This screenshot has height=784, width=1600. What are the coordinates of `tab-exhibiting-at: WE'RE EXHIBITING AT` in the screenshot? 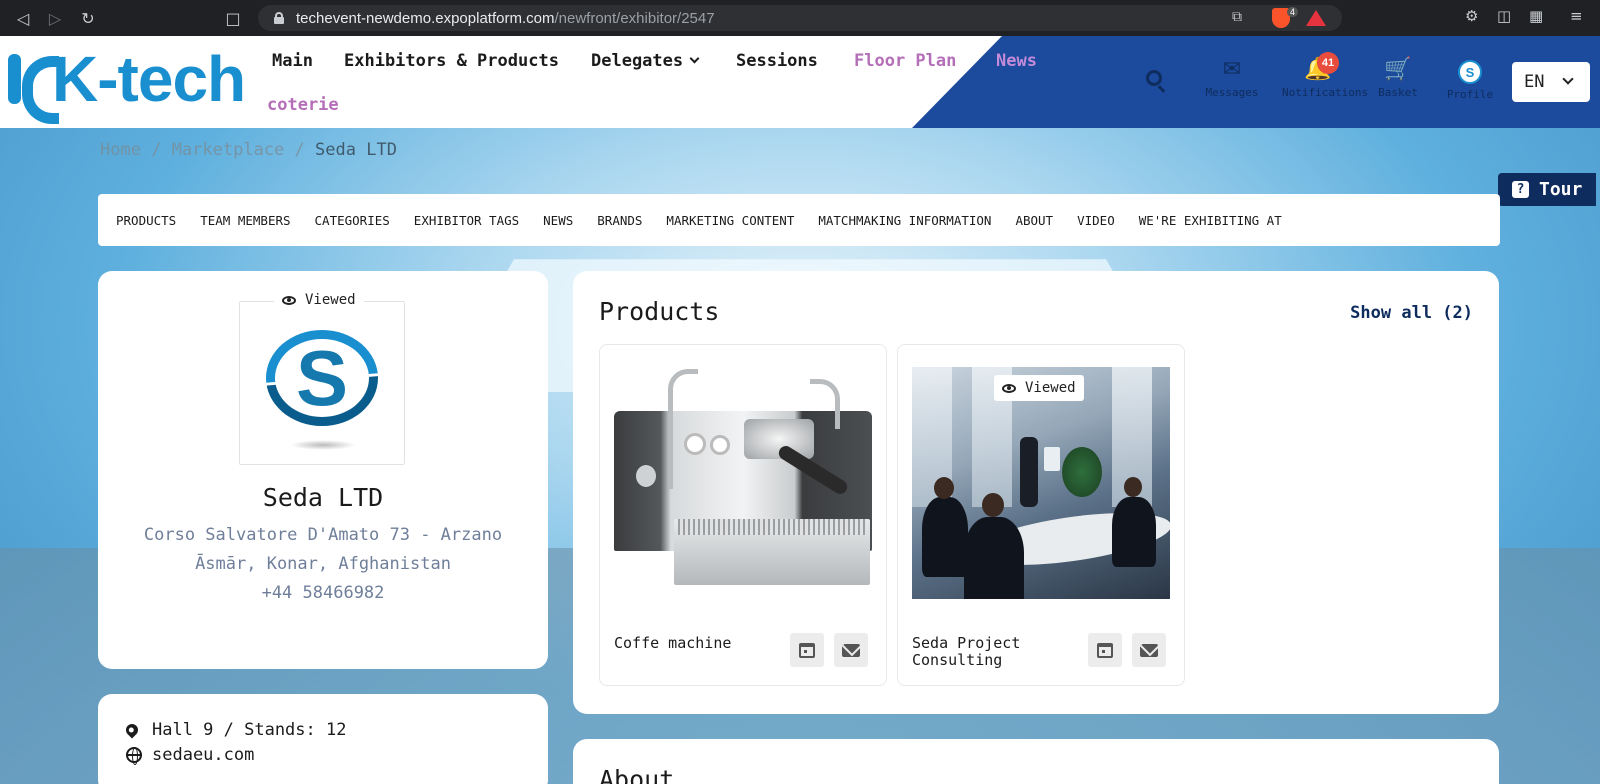 It's located at (1210, 220).